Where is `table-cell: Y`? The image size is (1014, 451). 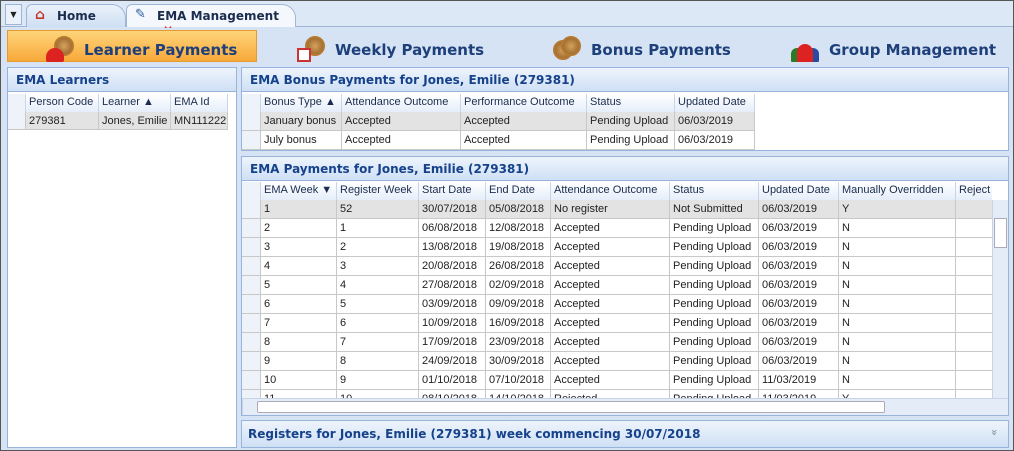 table-cell: Y is located at coordinates (897, 394).